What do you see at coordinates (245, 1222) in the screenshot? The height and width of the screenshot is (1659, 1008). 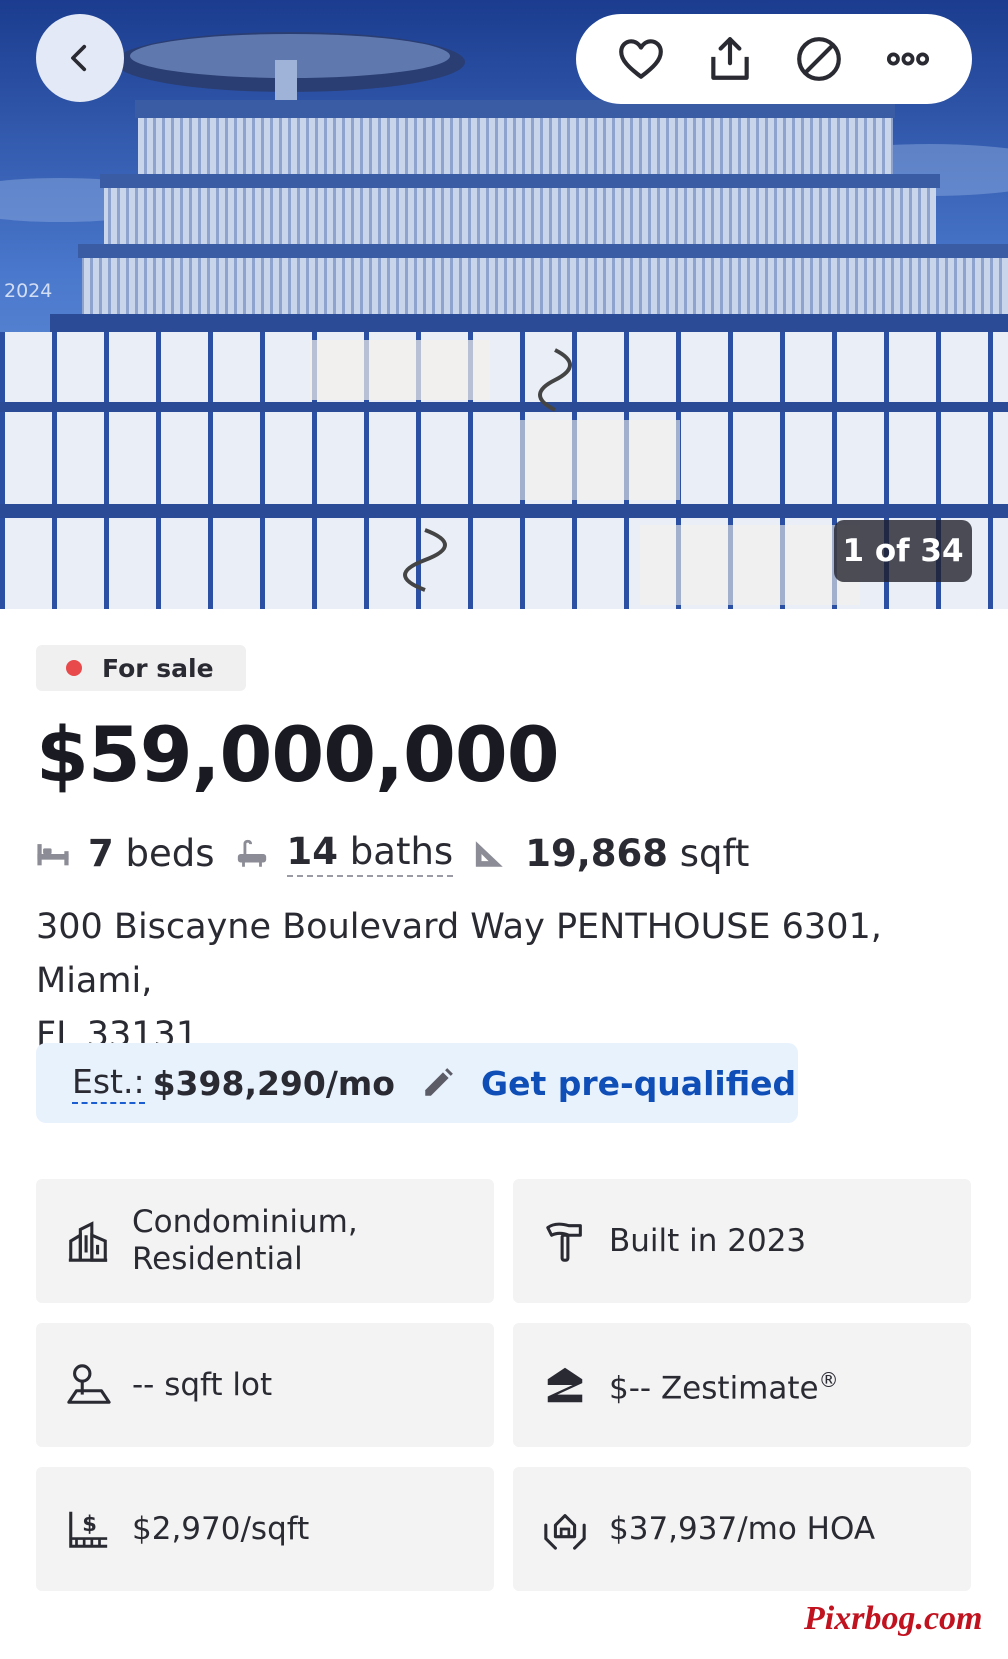 I see `home-type-line-1: Condominium,` at bounding box center [245, 1222].